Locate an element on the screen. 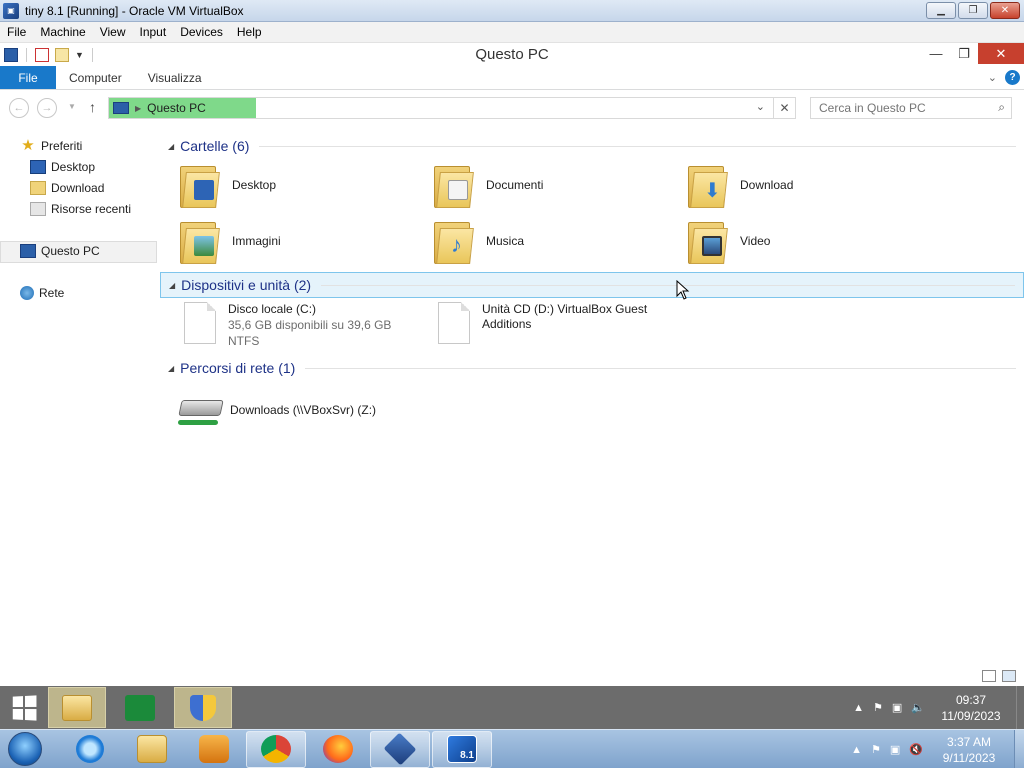 This screenshot has height=768, width=1024. host-clock: 3:37 AM 9/11/2023 is located at coordinates (969, 750).